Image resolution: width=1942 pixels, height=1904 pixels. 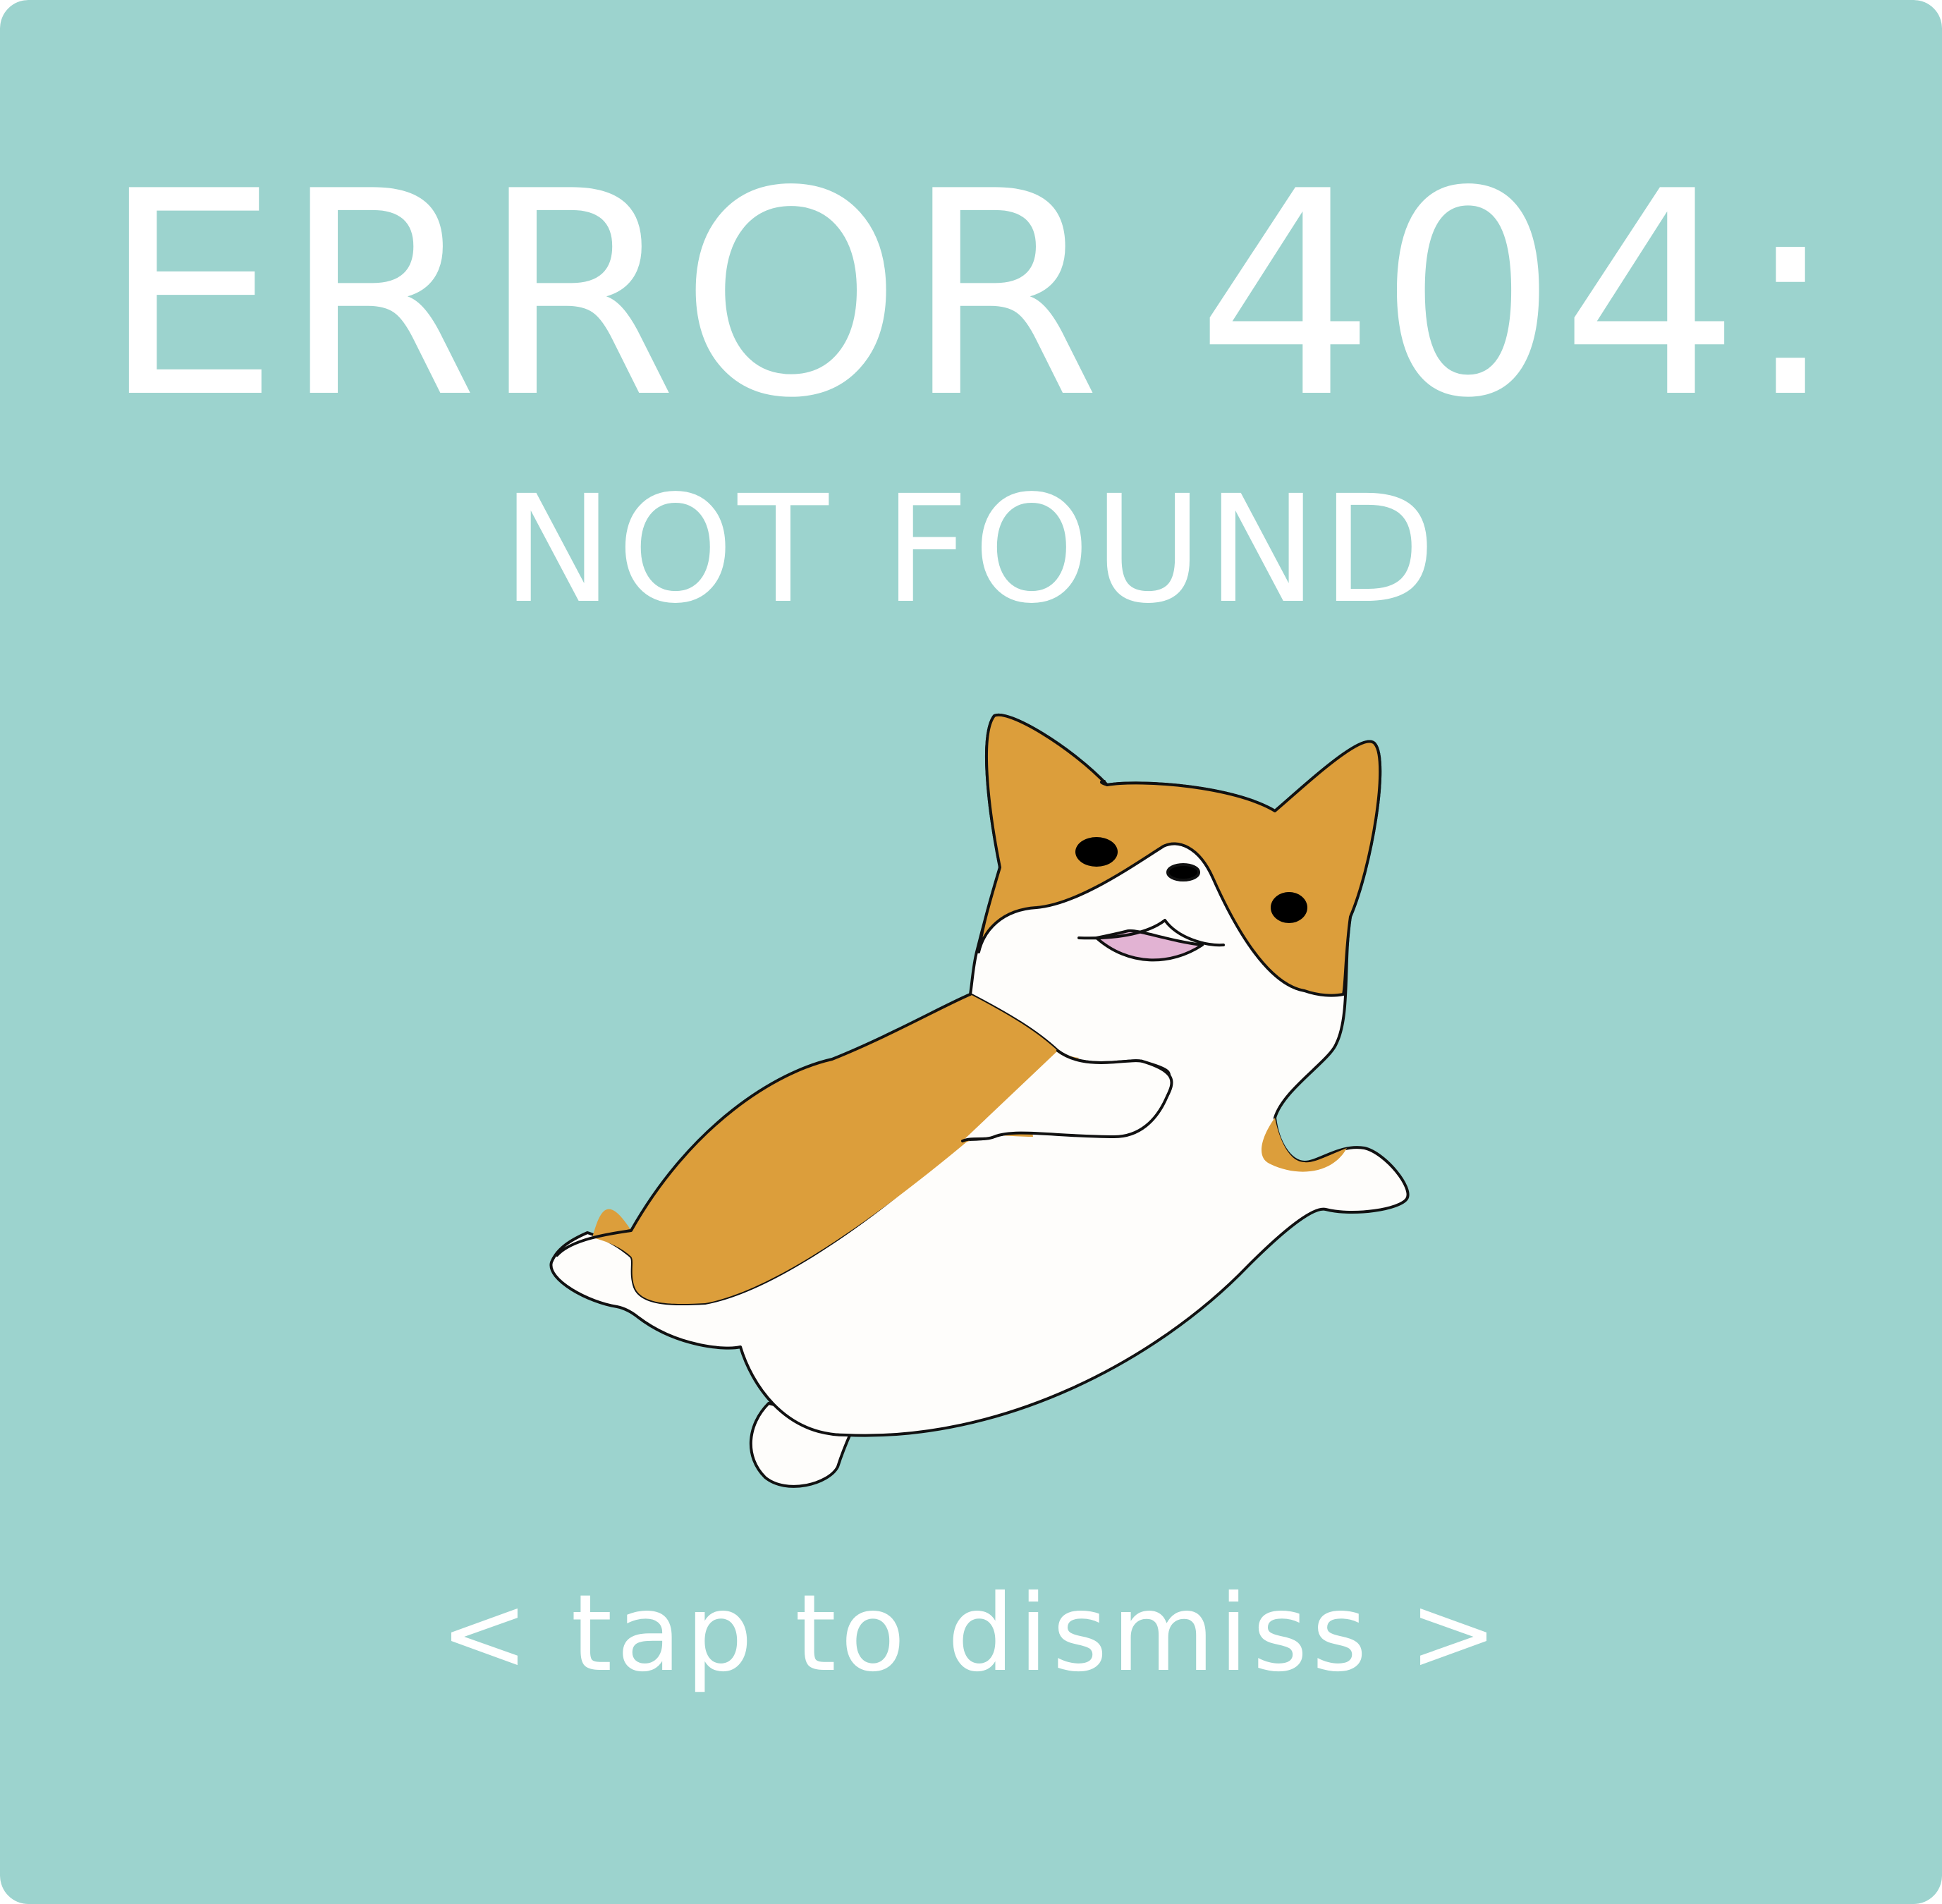 What do you see at coordinates (971, 1634) in the screenshot?
I see `tap-to-dismiss-button: < tap to dismiss >` at bounding box center [971, 1634].